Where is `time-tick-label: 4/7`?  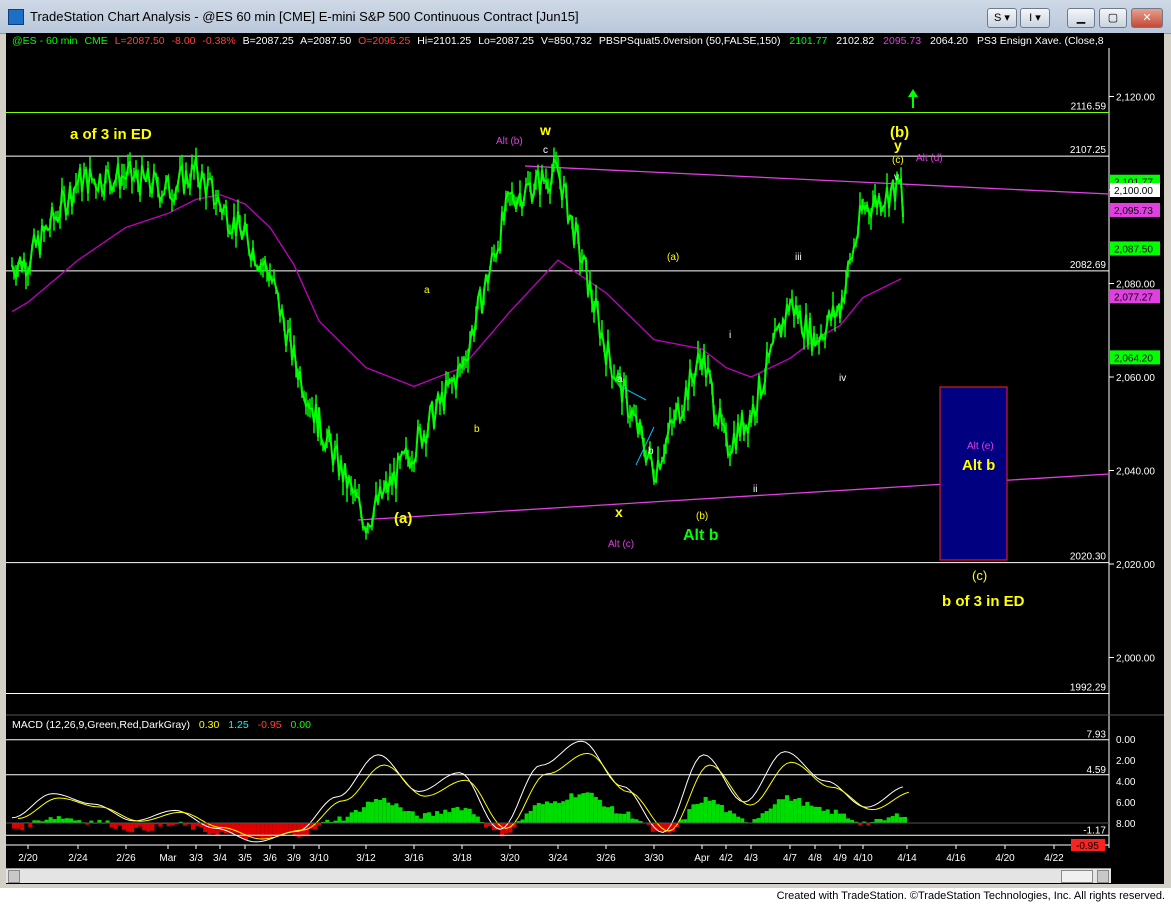 time-tick-label: 4/7 is located at coordinates (790, 858).